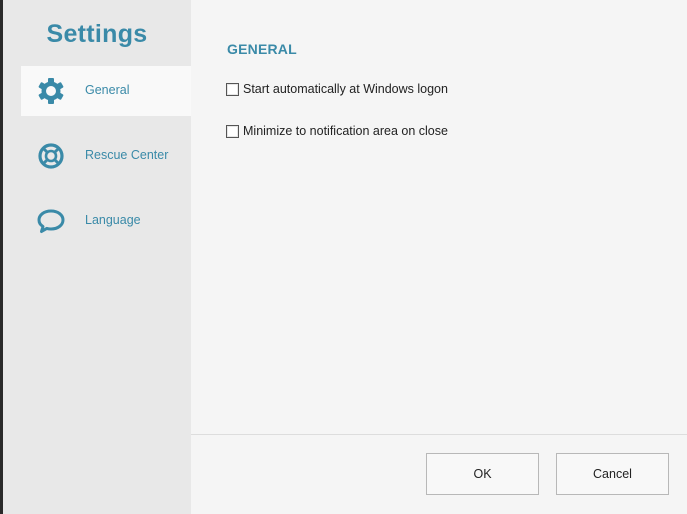 This screenshot has height=514, width=687. I want to click on gear-icon, so click(51, 91).